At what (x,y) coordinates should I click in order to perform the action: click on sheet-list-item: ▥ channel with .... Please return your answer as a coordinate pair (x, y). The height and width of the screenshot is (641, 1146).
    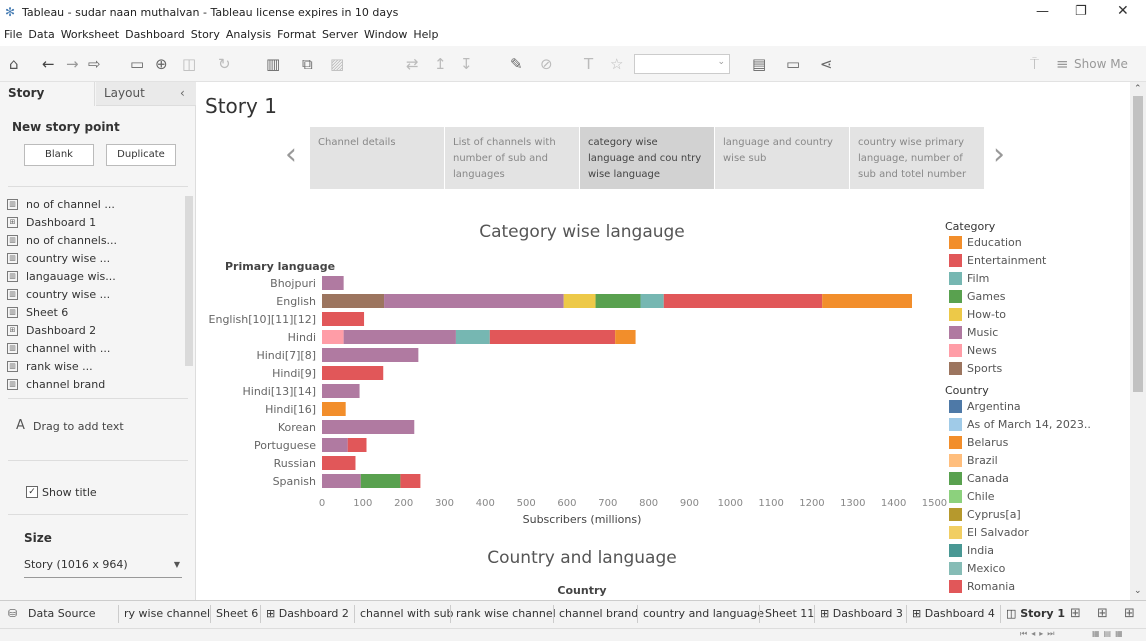
    Looking at the image, I should click on (58, 349).